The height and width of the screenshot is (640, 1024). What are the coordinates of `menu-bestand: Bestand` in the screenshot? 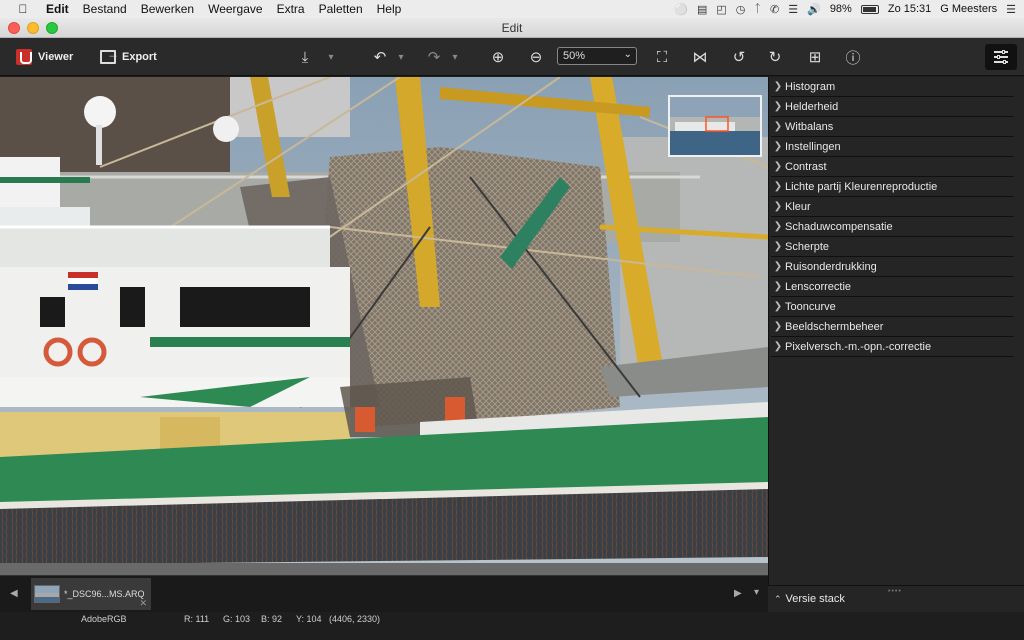 It's located at (105, 9).